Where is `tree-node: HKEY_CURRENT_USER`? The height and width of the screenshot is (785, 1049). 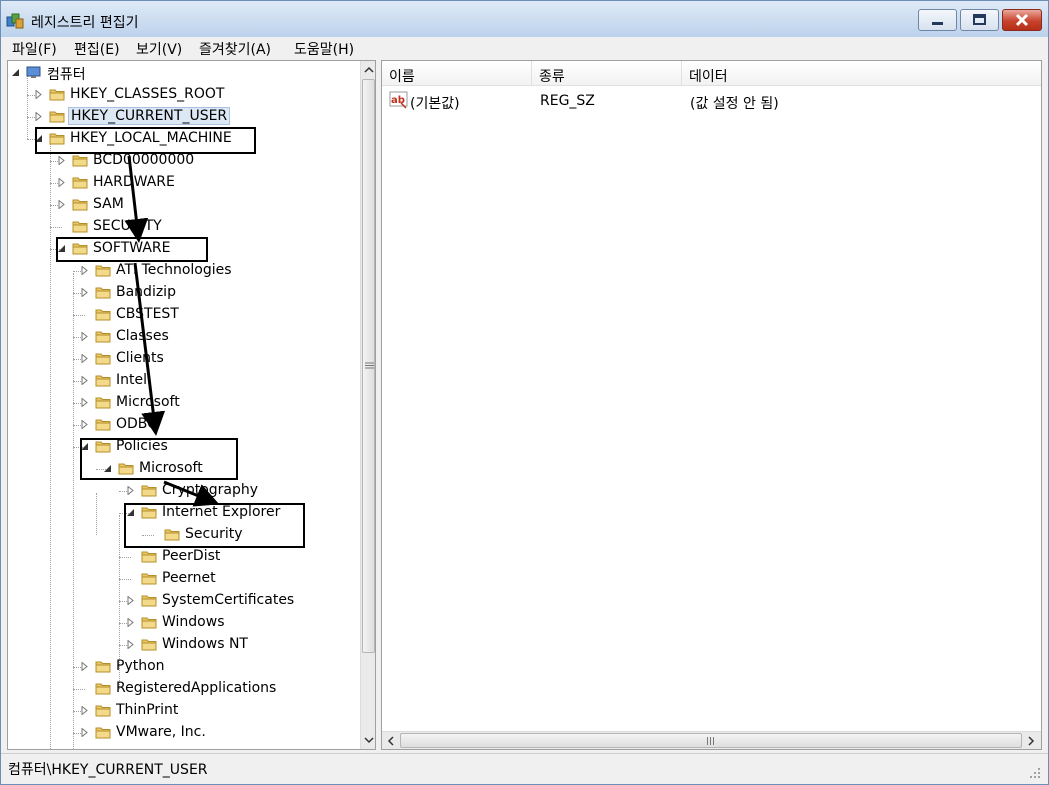
tree-node: HKEY_CURRENT_USER is located at coordinates (183, 117).